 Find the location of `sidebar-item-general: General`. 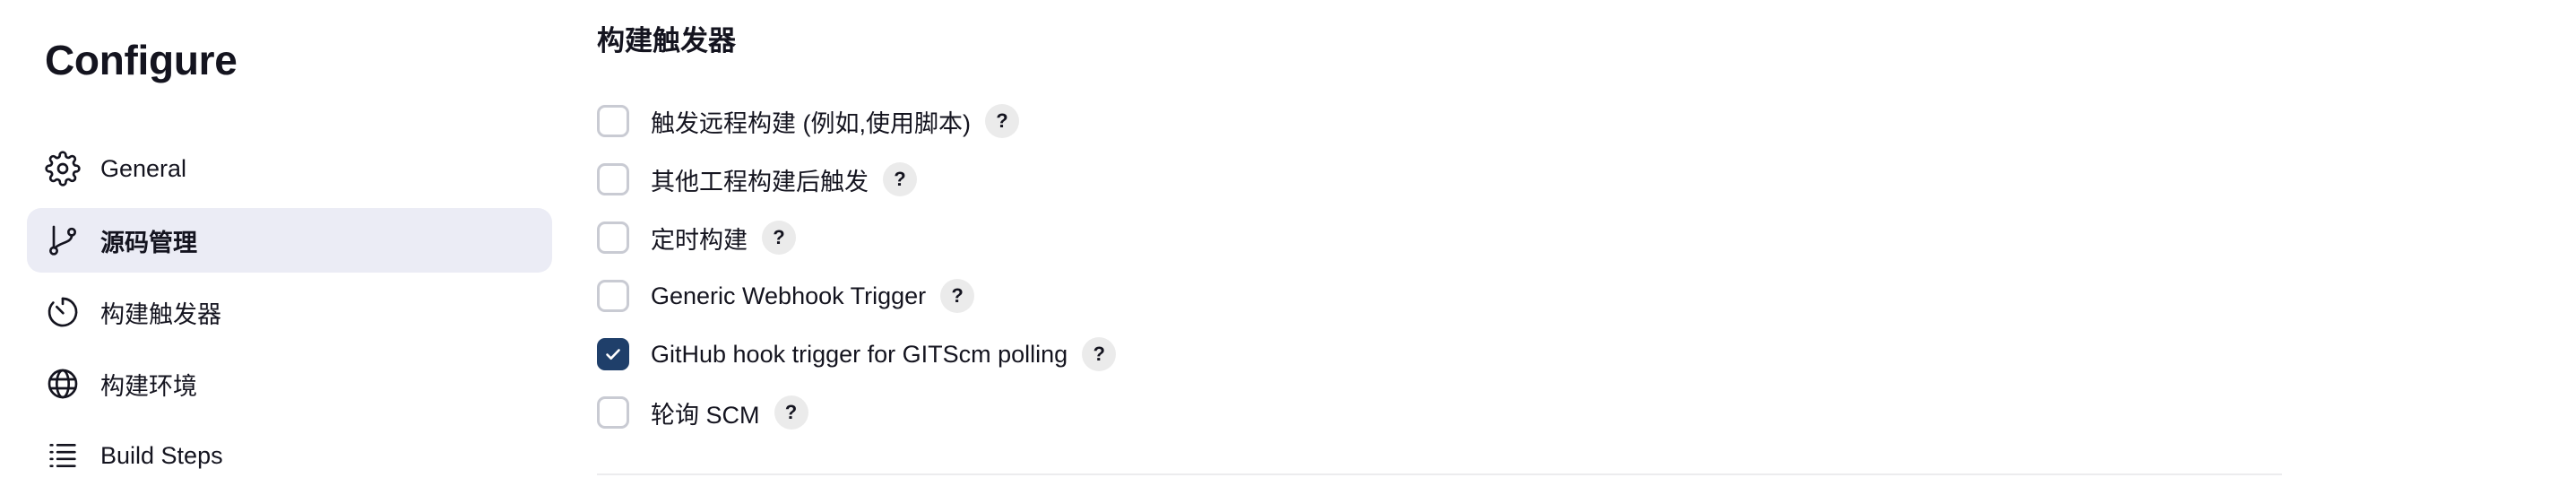

sidebar-item-general: General is located at coordinates (289, 168).